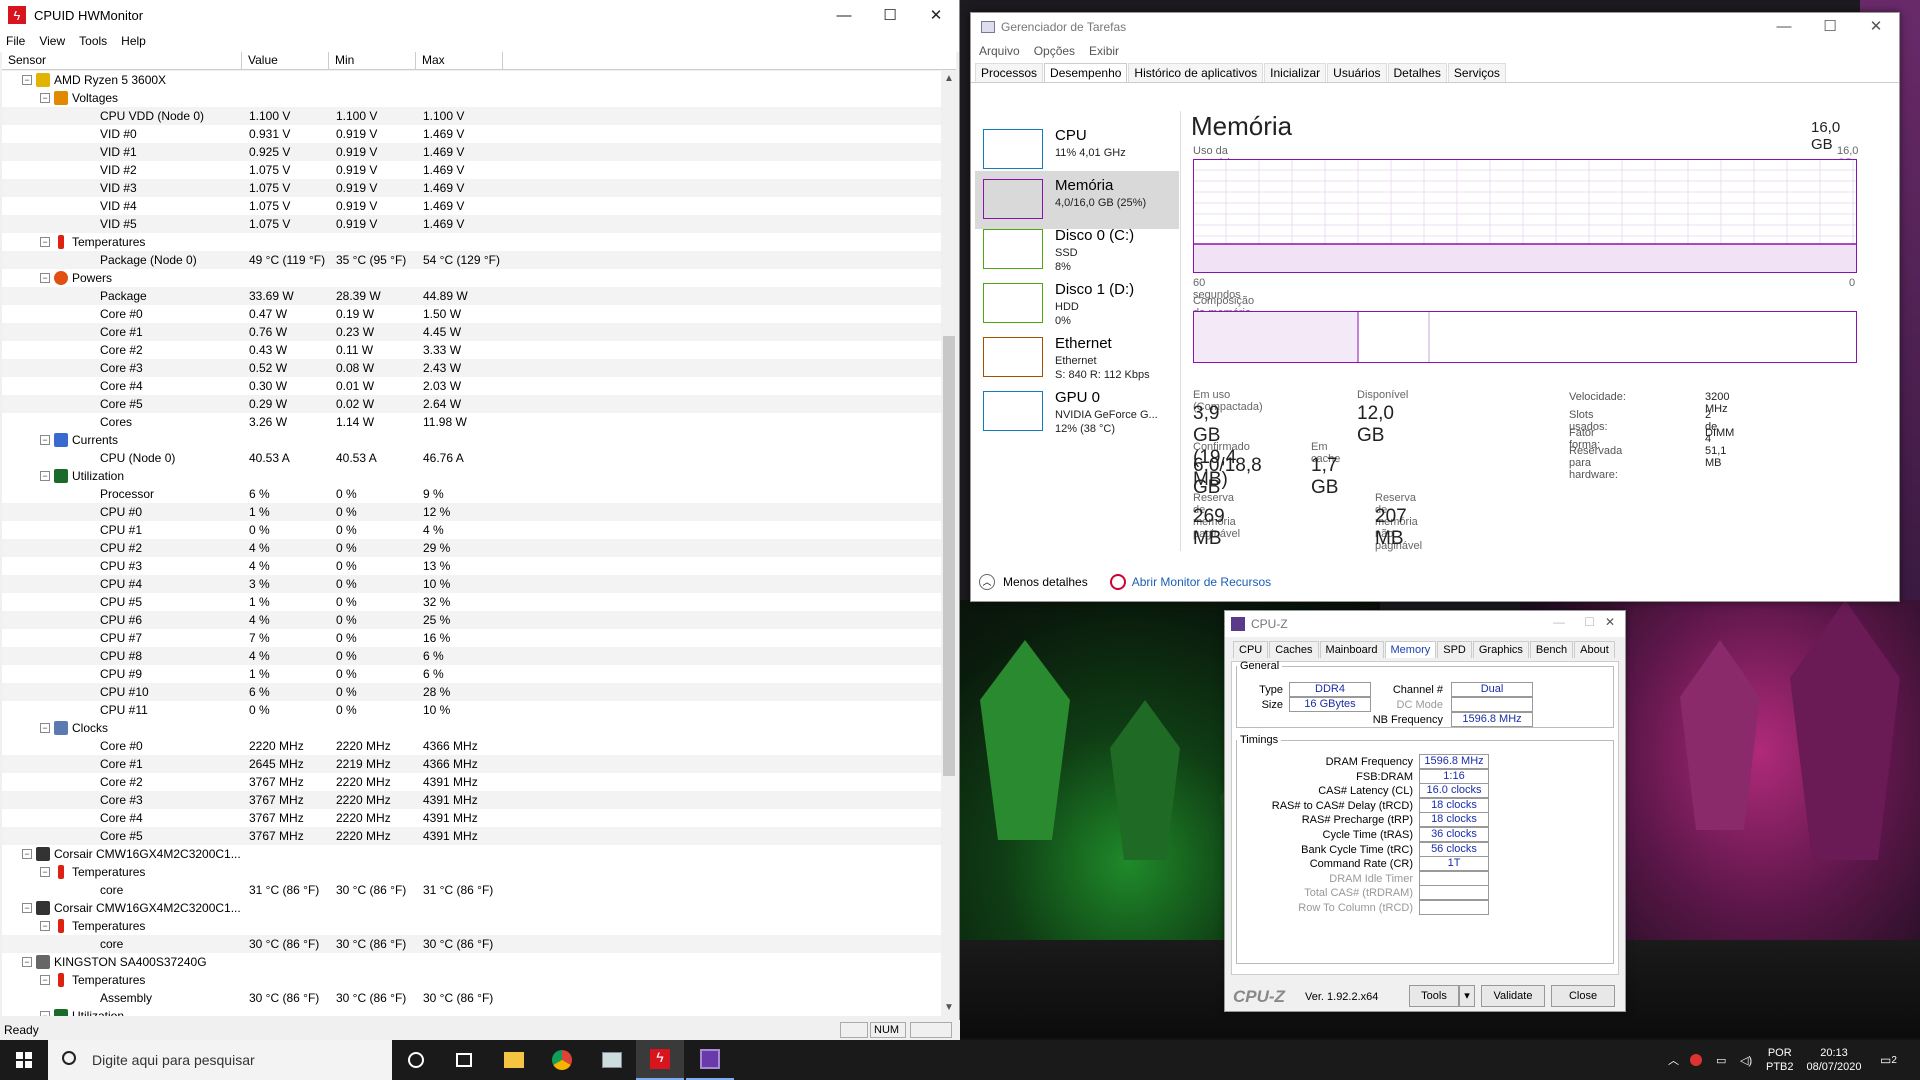  Describe the element at coordinates (285, 60) in the screenshot. I see `col-value: Value` at that location.